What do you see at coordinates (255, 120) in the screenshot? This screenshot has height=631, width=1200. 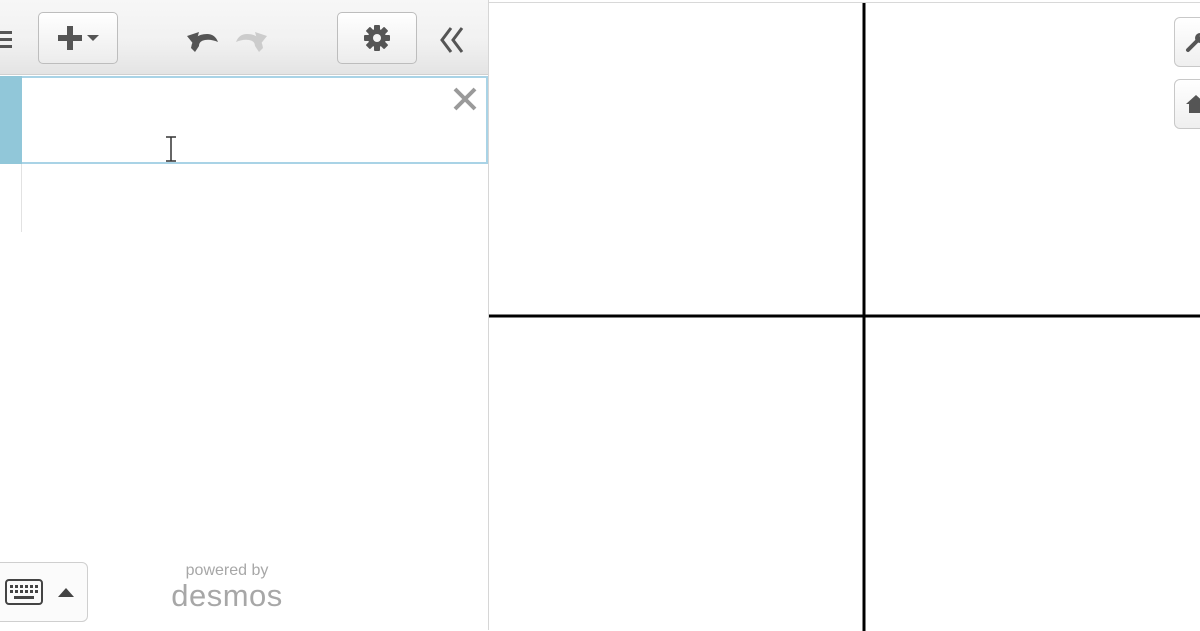 I see `expression-input` at bounding box center [255, 120].